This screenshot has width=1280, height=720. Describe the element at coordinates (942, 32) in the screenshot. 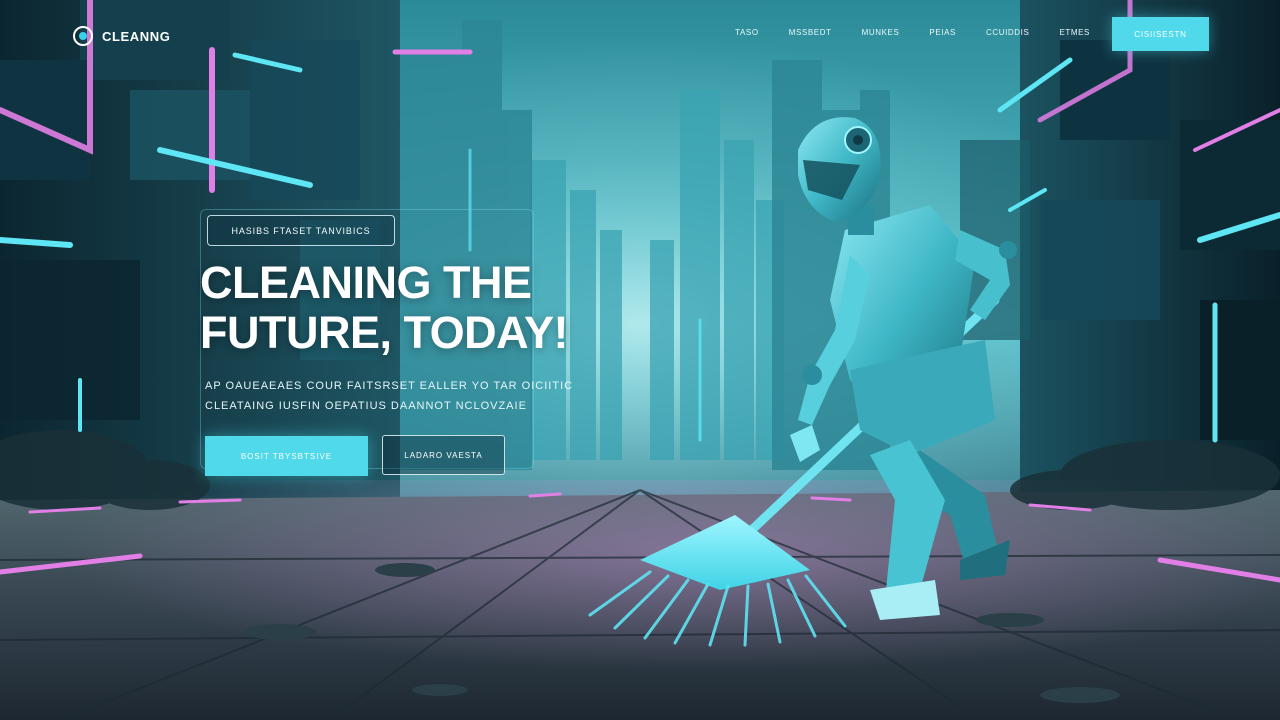

I see `nav-item-4: PEIAS` at that location.